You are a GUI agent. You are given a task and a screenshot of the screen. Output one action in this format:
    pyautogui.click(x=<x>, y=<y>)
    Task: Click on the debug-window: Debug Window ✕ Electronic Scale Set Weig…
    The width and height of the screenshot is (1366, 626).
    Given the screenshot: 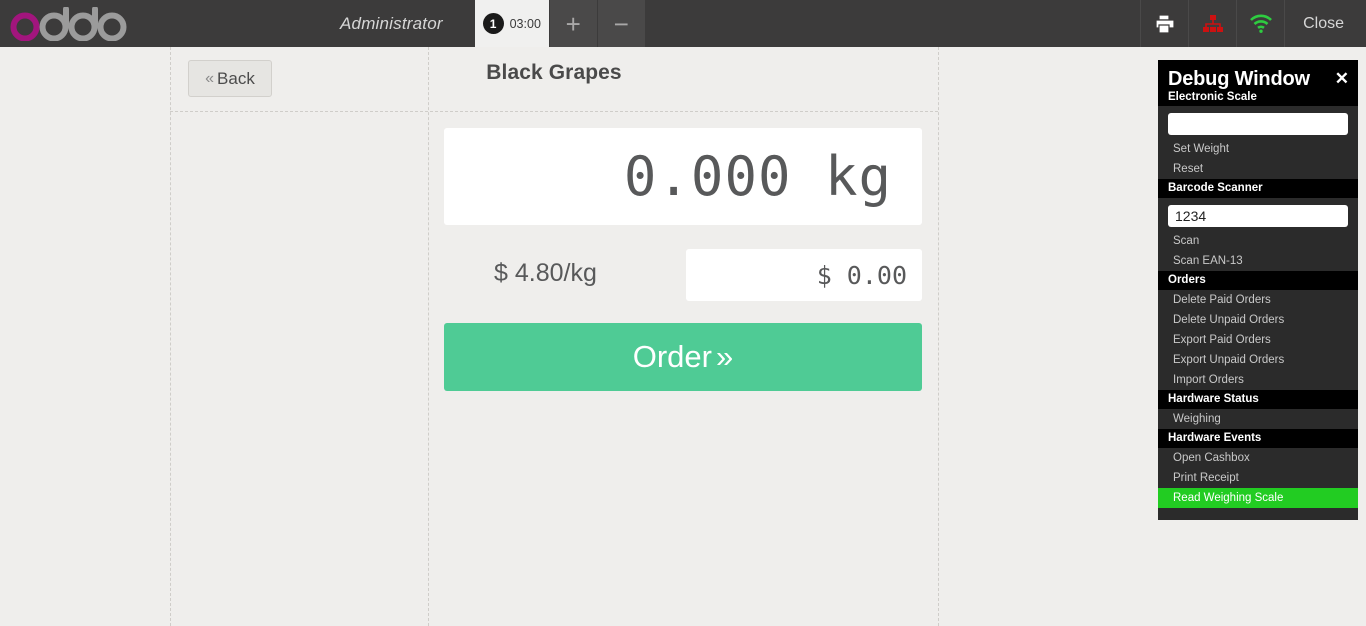 What is the action you would take?
    pyautogui.click(x=1258, y=290)
    